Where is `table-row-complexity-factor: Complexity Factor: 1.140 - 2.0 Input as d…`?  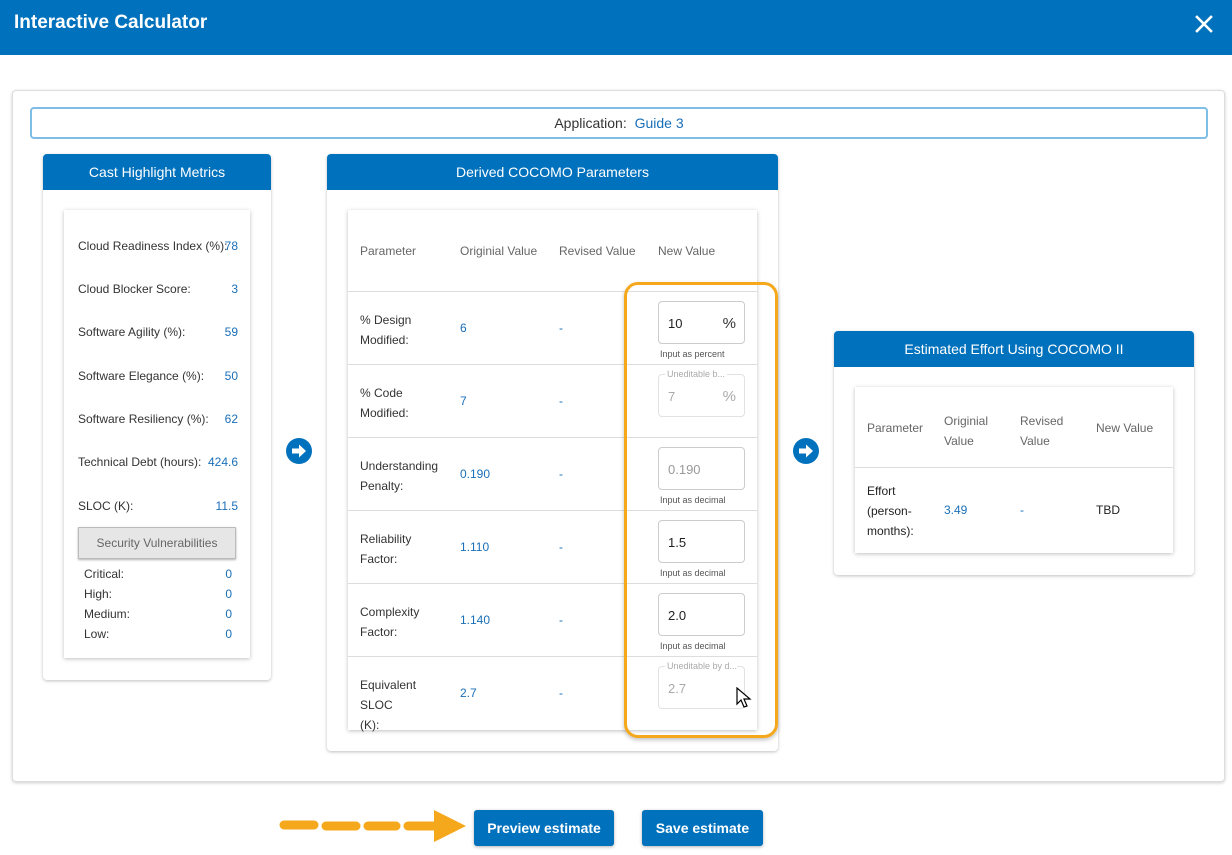
table-row-complexity-factor: Complexity Factor: 1.140 - 2.0 Input as d… is located at coordinates (552, 619).